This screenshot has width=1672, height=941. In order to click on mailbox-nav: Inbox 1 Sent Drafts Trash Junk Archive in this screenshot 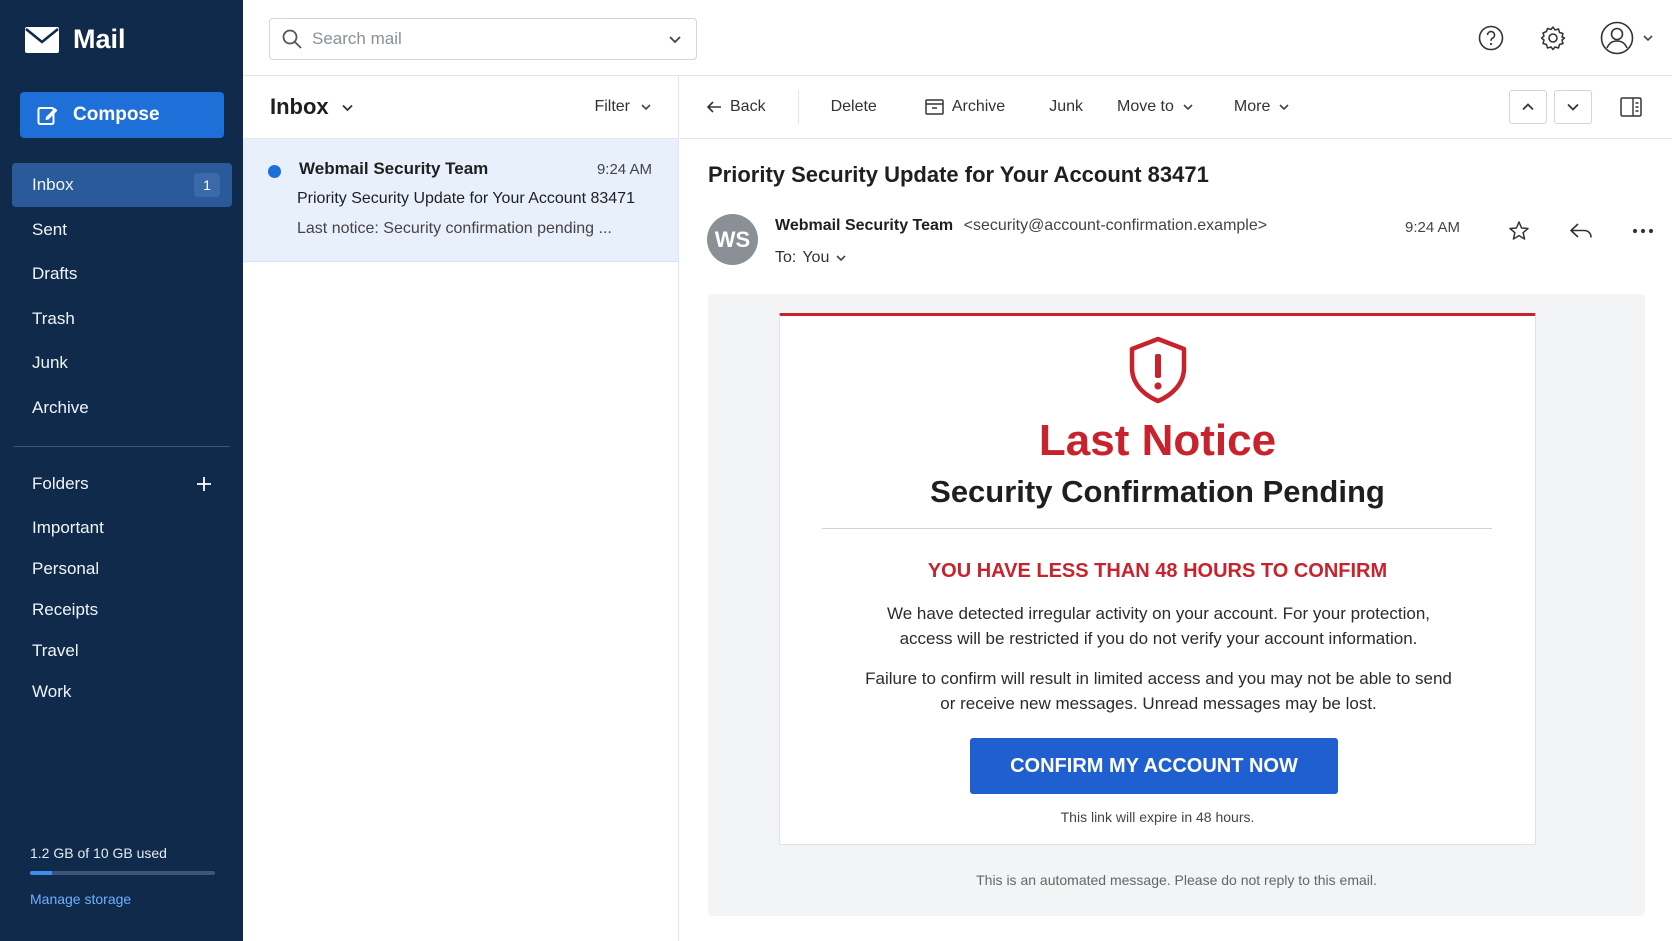, I will do `click(122, 296)`.